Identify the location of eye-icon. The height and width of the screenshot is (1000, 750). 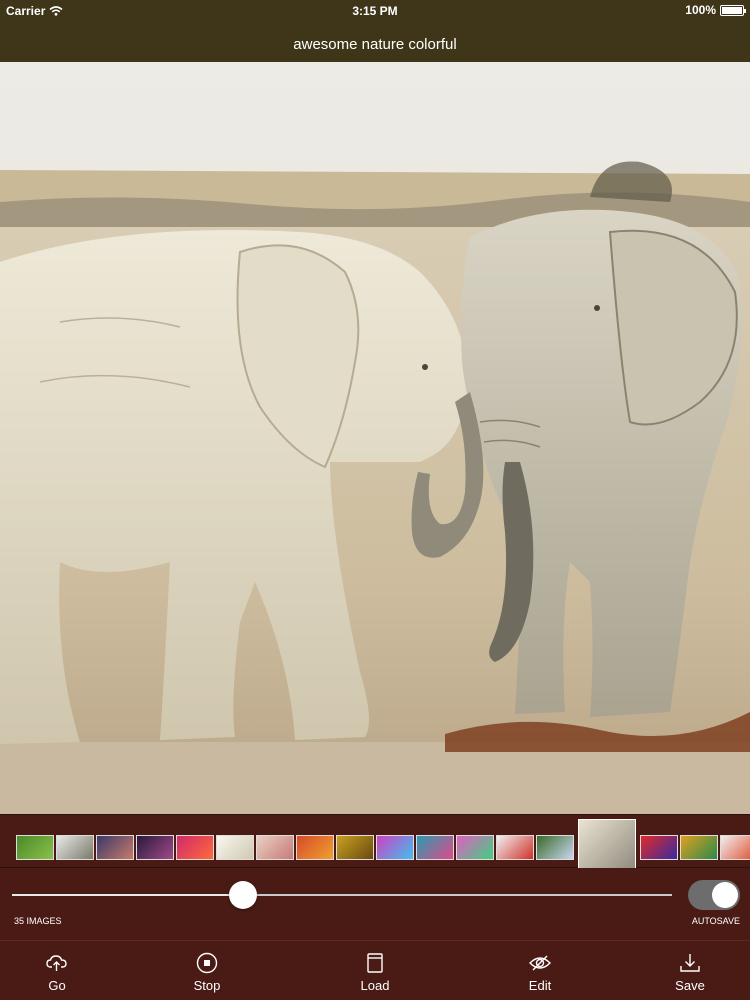
(540, 963).